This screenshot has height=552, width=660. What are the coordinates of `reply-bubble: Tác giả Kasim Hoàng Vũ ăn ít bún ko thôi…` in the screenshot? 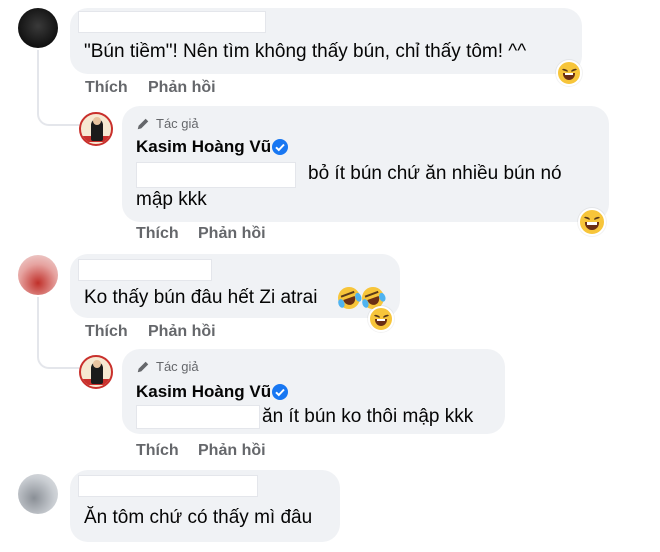 It's located at (313, 391).